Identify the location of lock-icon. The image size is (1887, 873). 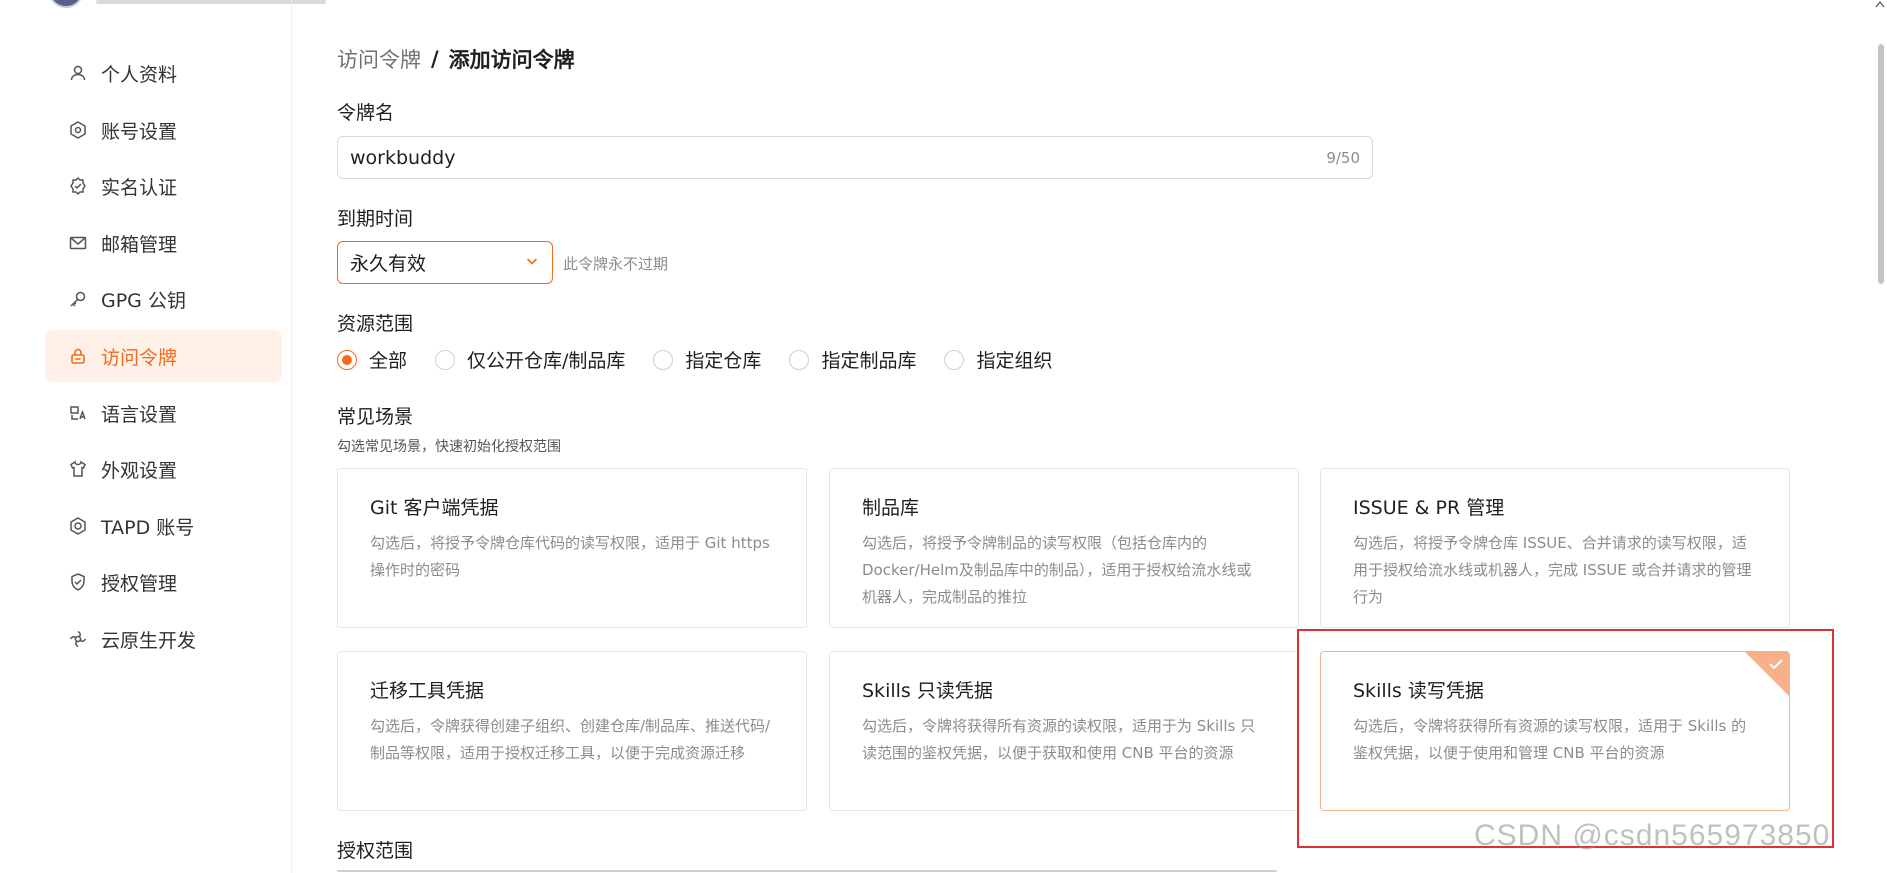
(78, 356).